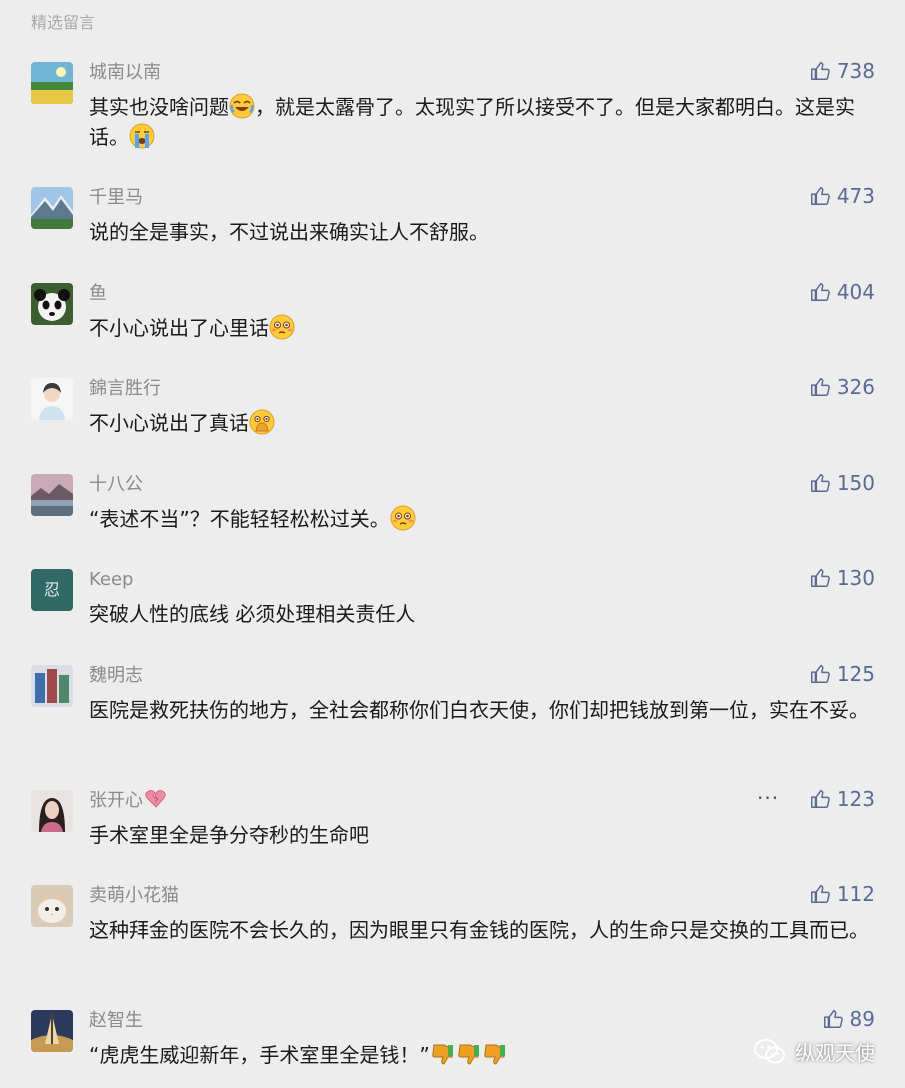 The height and width of the screenshot is (1088, 905). What do you see at coordinates (142, 136) in the screenshot?
I see `loudly-crying-face-icon` at bounding box center [142, 136].